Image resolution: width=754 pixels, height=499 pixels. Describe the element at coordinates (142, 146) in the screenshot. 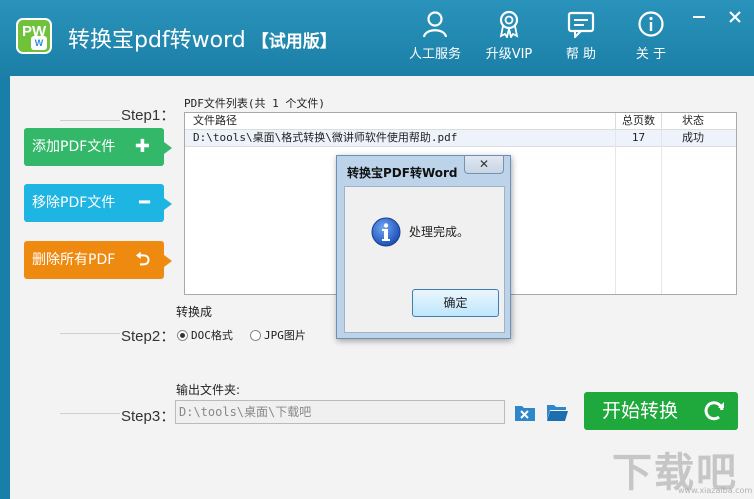

I see `plus-icon: ✚` at that location.